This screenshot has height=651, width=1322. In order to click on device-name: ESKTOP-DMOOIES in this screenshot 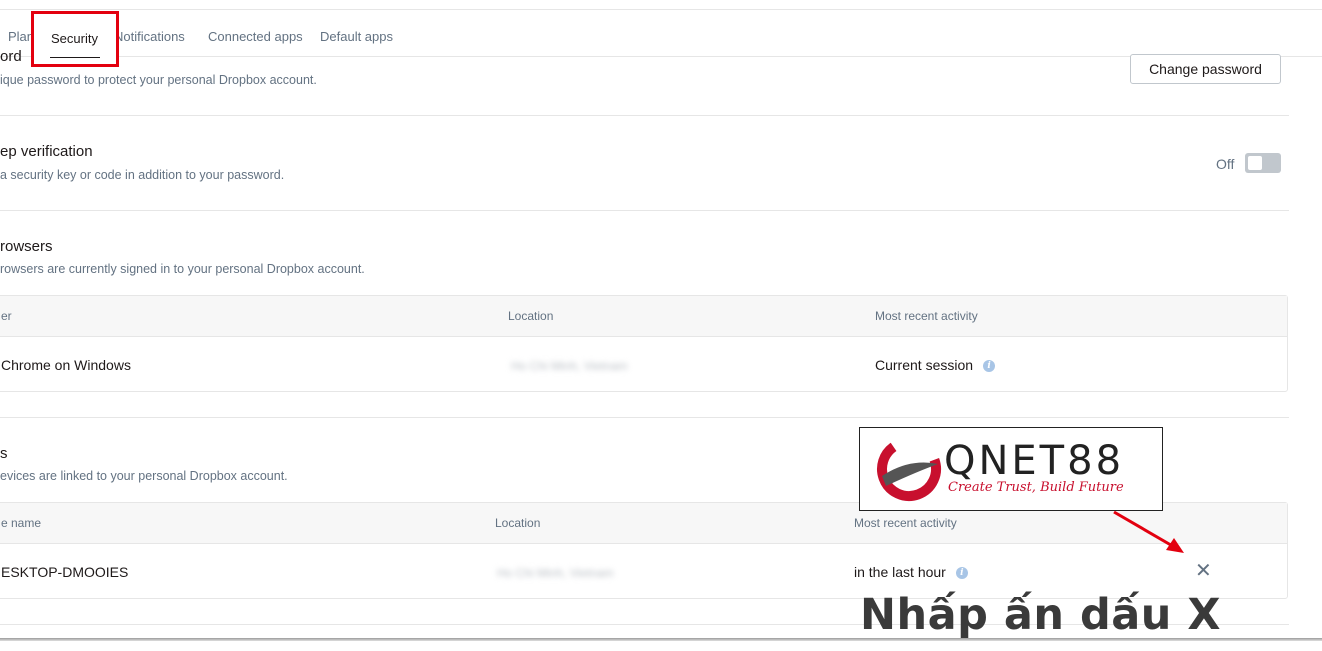, I will do `click(65, 572)`.